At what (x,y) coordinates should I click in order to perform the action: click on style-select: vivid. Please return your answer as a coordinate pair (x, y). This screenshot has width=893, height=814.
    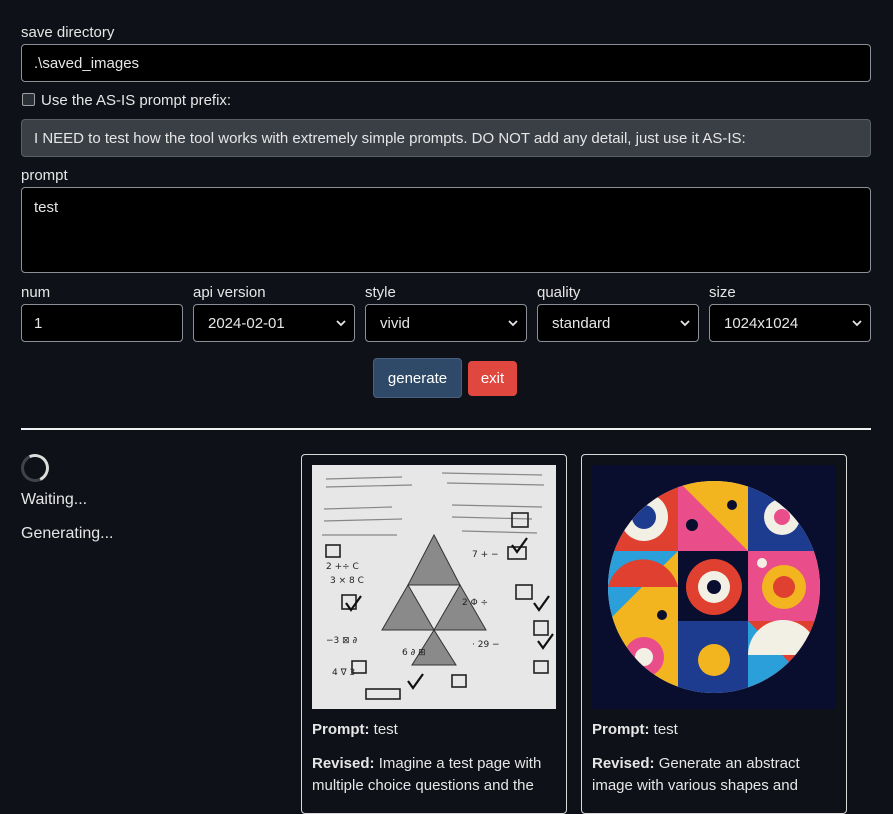
    Looking at the image, I should click on (446, 323).